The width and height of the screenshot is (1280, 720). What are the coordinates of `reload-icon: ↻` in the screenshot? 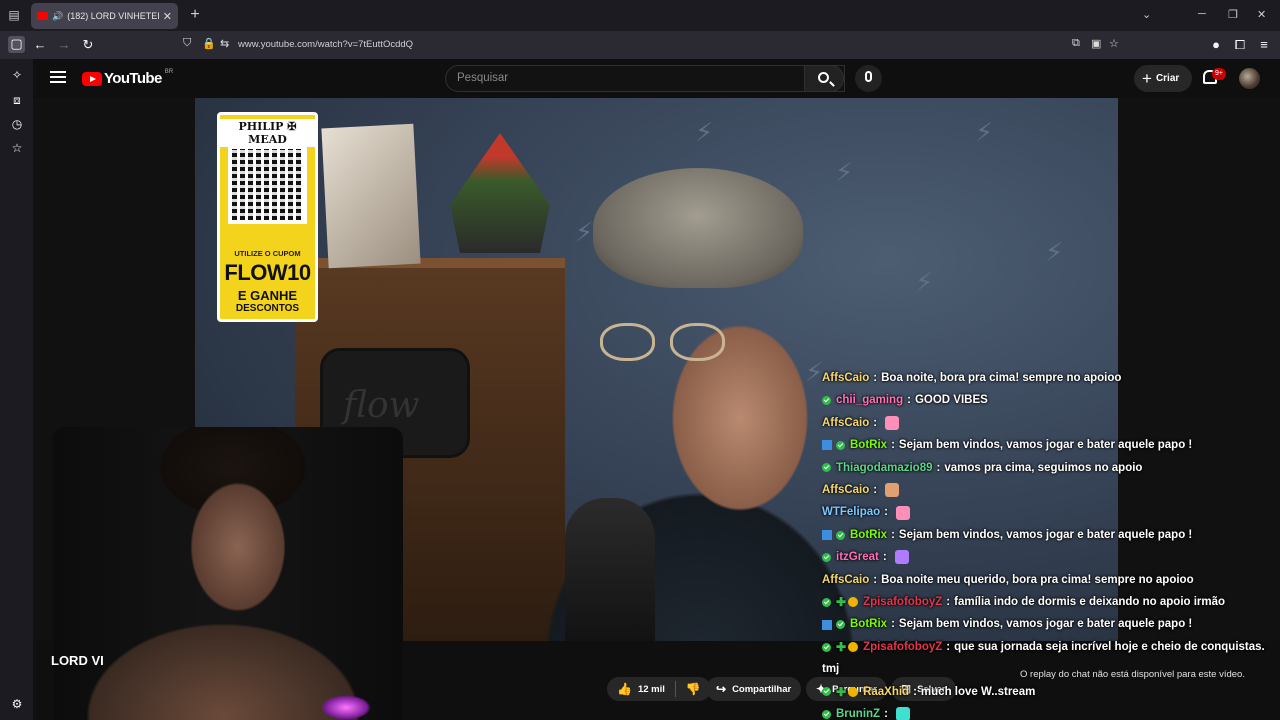 It's located at (88, 45).